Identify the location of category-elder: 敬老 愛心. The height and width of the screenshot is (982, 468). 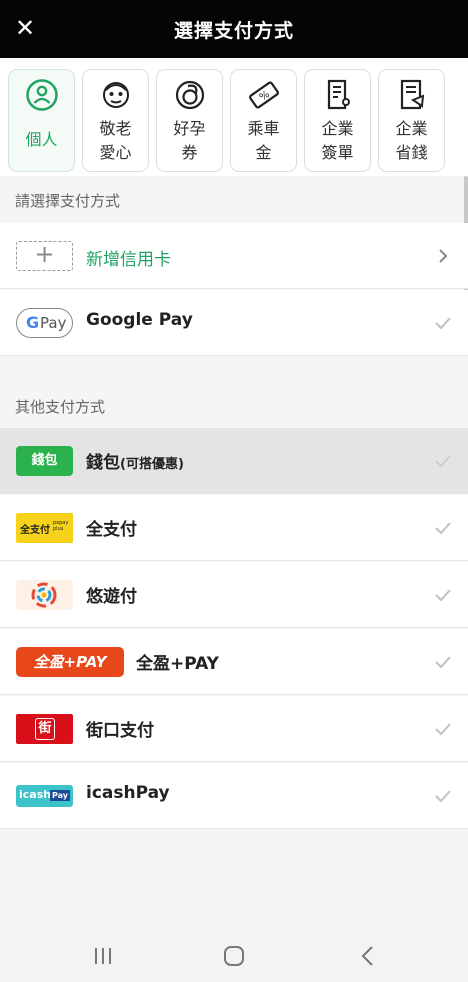
(115, 120).